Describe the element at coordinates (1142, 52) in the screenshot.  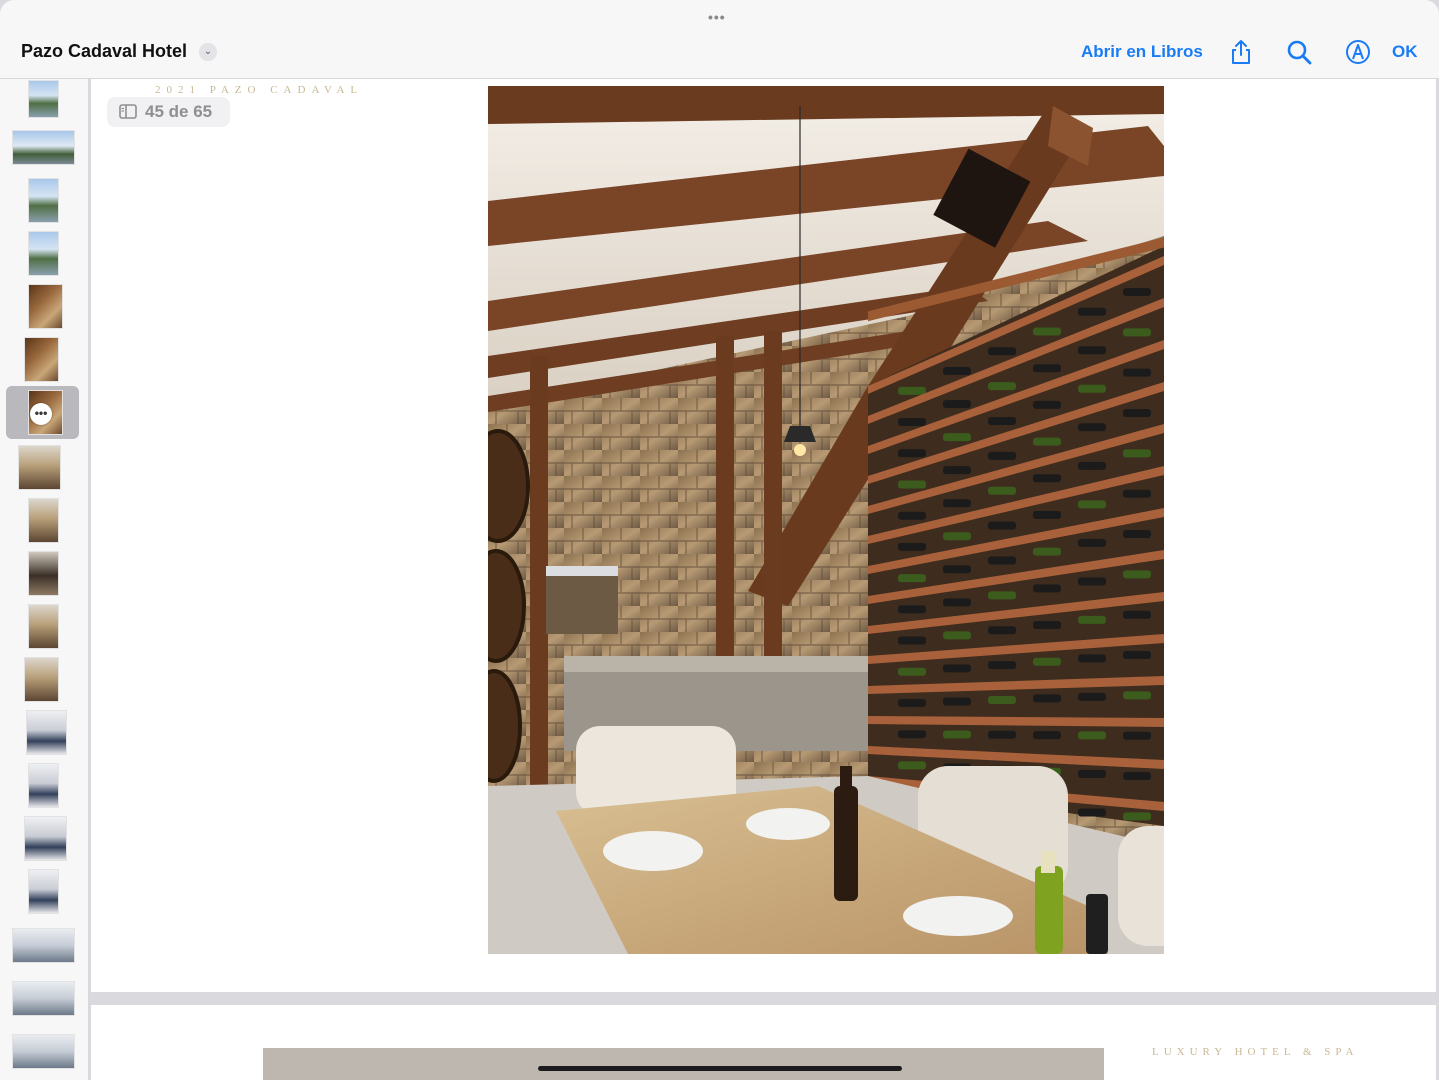
I see `open-in-books-button: Abrir en Libros` at that location.